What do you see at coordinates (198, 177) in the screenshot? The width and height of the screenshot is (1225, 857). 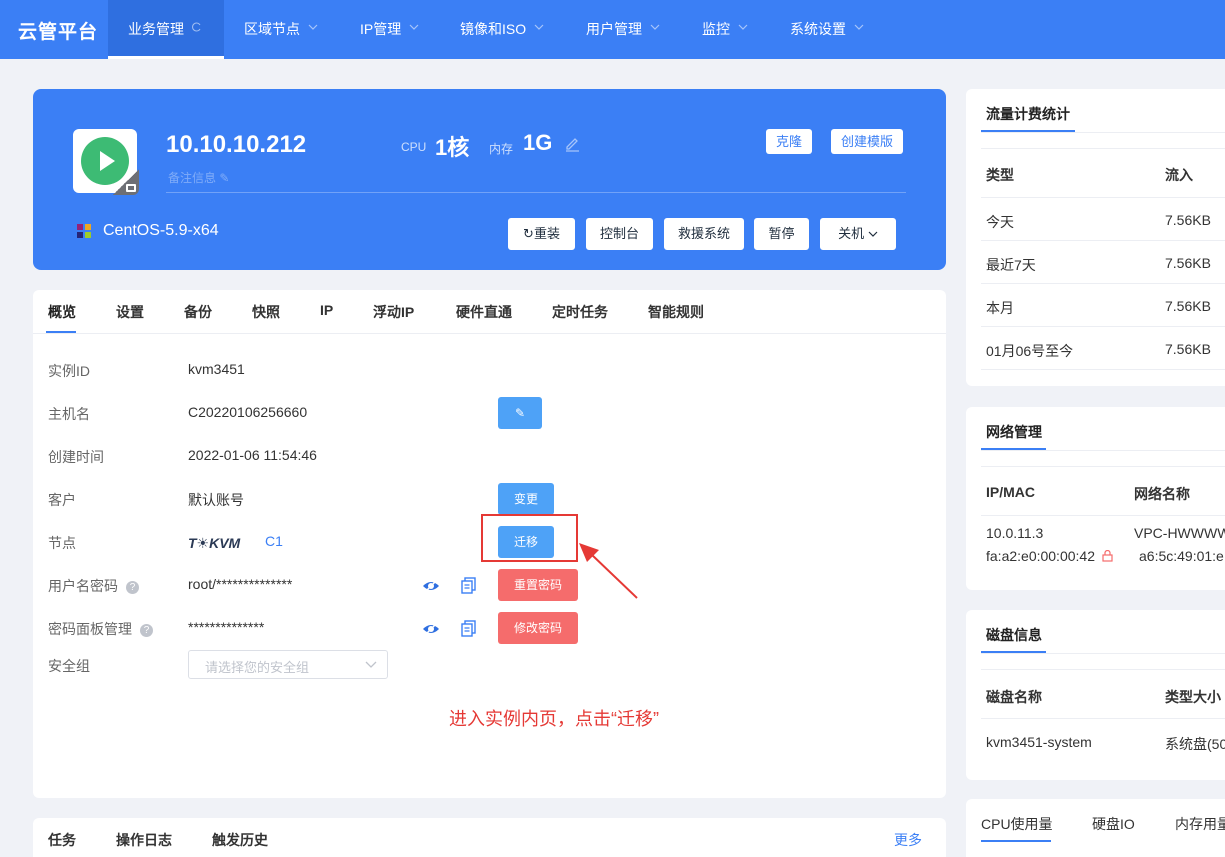 I see `remark-field: 备注信息 ✎` at bounding box center [198, 177].